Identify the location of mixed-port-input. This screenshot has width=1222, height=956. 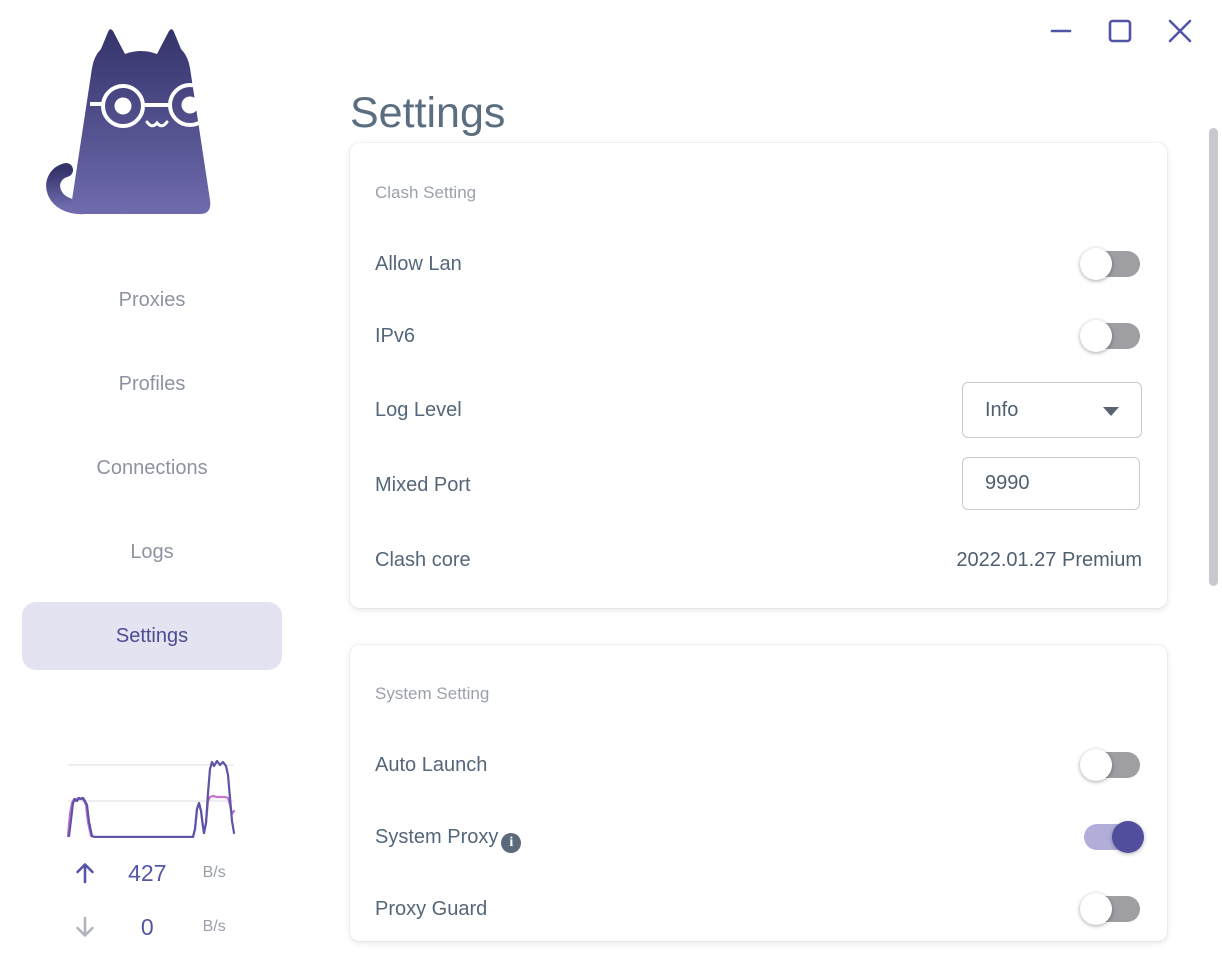
(1051, 483).